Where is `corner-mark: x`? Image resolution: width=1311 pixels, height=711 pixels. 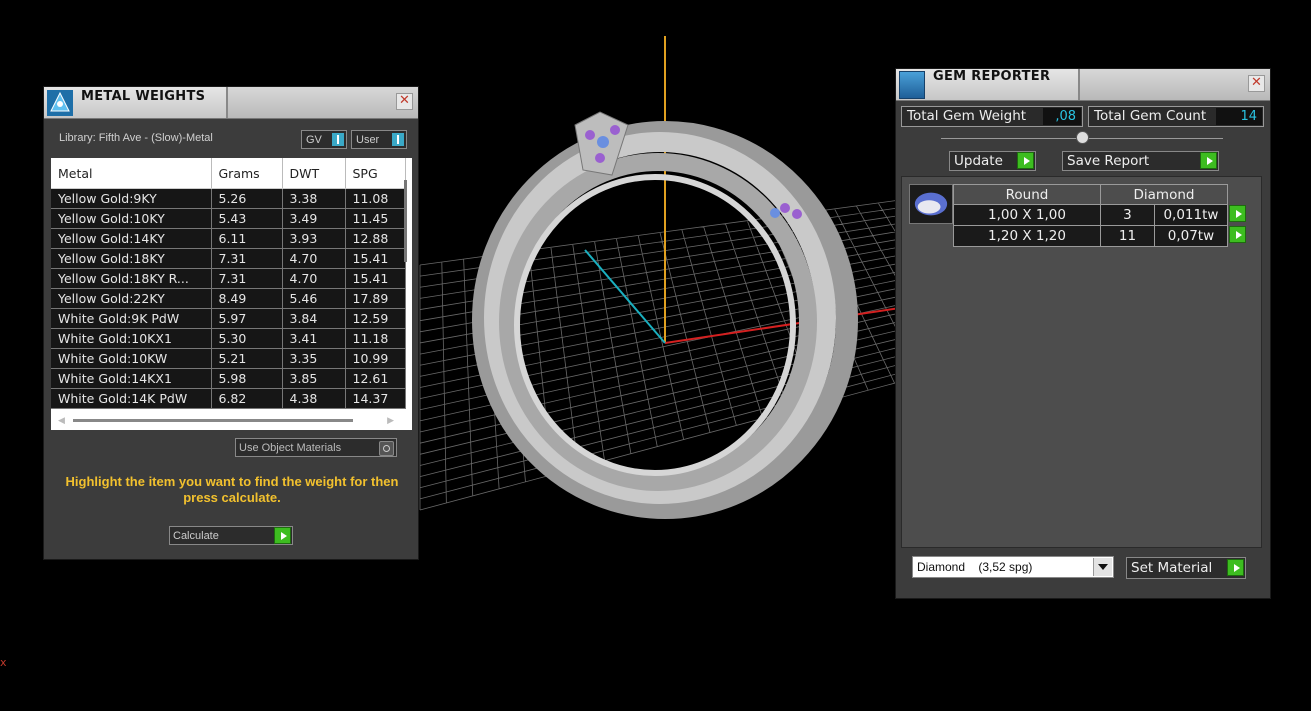 corner-mark: x is located at coordinates (3, 662).